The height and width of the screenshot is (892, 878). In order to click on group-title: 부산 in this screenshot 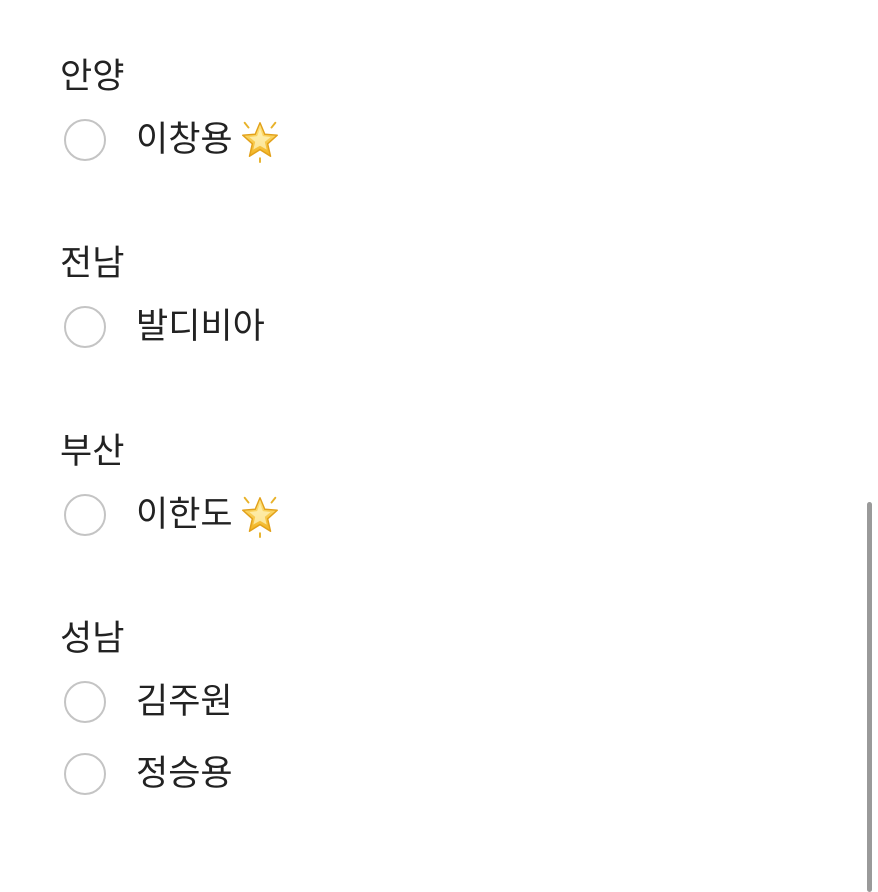, I will do `click(92, 452)`.